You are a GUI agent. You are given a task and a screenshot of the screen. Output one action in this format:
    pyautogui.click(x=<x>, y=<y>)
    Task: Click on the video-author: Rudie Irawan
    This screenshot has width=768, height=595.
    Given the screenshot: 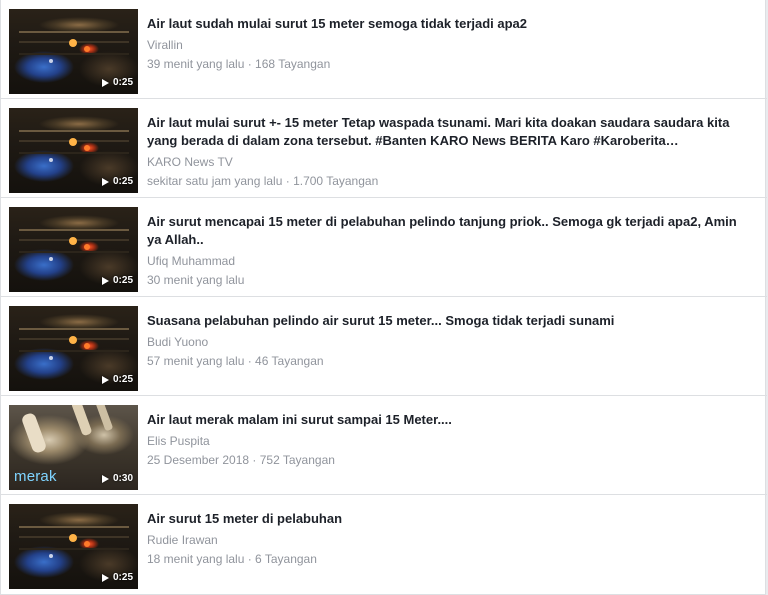 What is the action you would take?
    pyautogui.click(x=449, y=540)
    